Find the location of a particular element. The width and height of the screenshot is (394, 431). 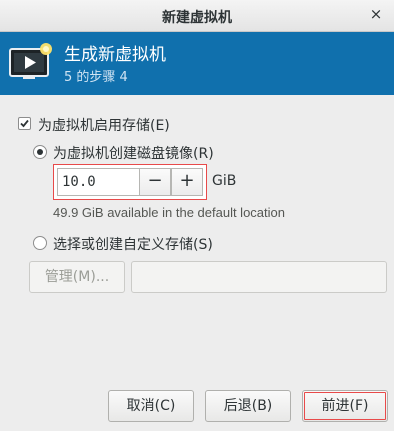

disk-size-spinner: − + is located at coordinates (130, 182).